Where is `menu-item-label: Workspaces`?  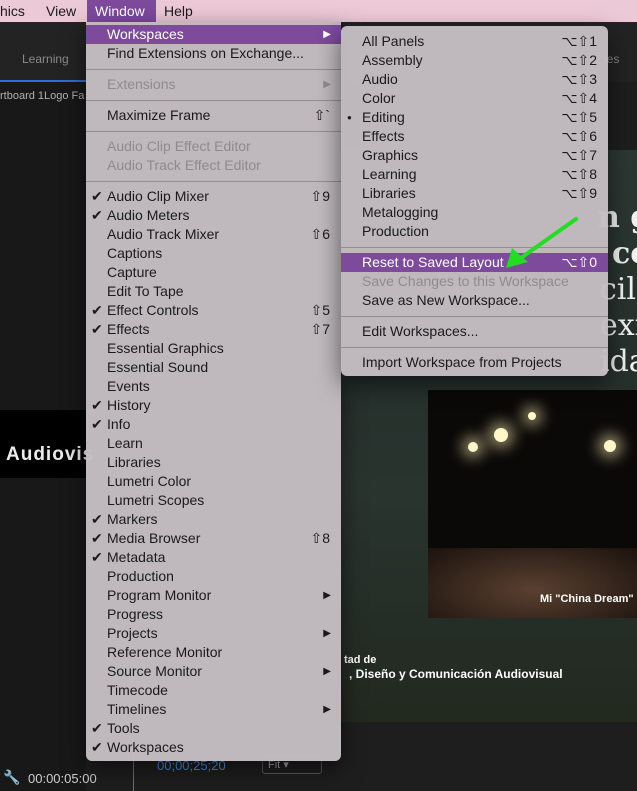
menu-item-label: Workspaces is located at coordinates (145, 34).